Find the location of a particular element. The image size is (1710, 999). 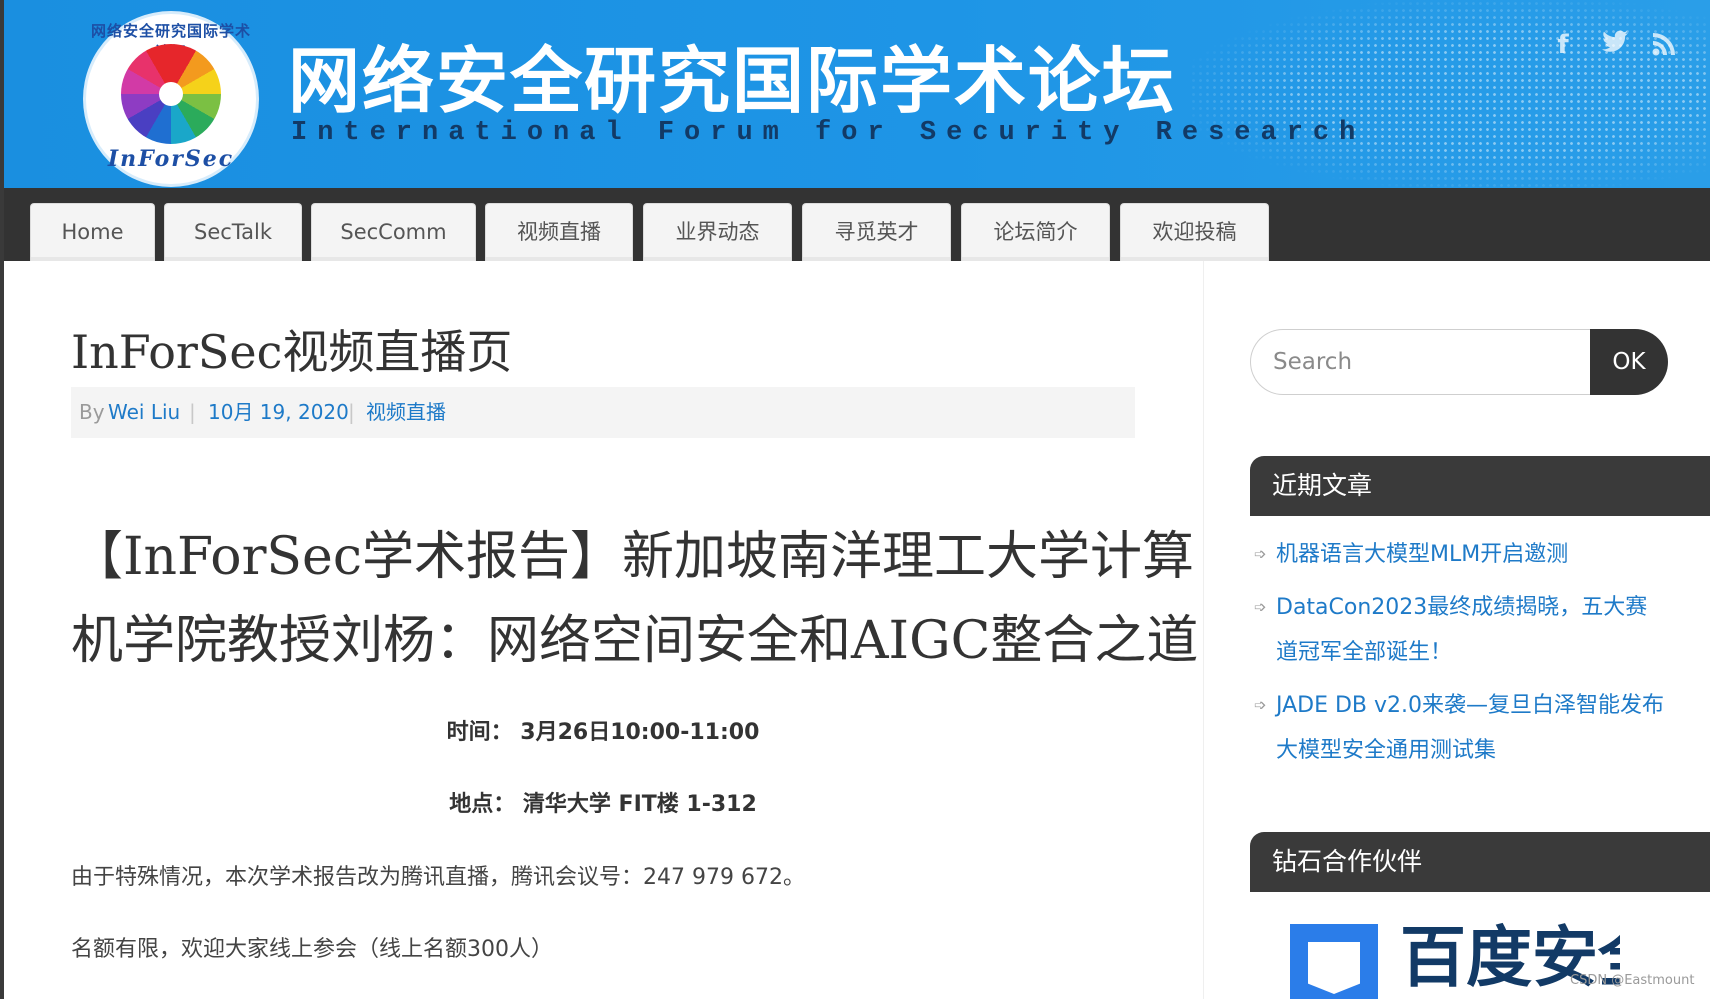

site-title: 网络安全研究国际学术论坛 is located at coordinates (732, 81).